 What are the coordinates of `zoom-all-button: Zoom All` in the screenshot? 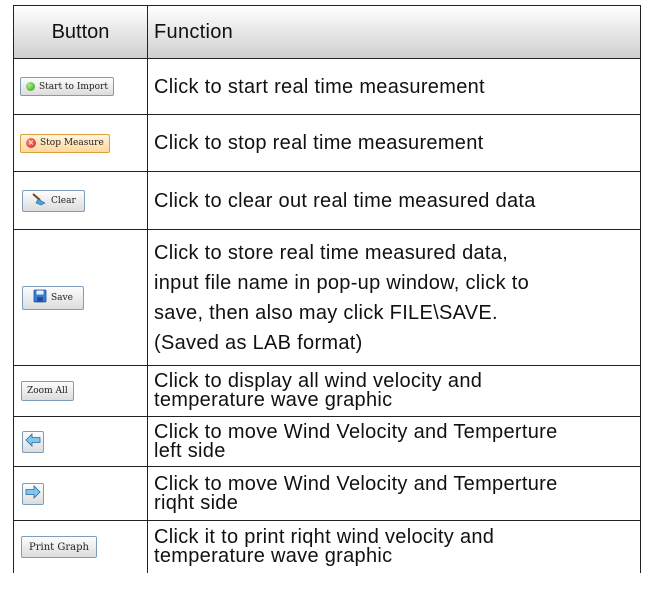 It's located at (47, 391).